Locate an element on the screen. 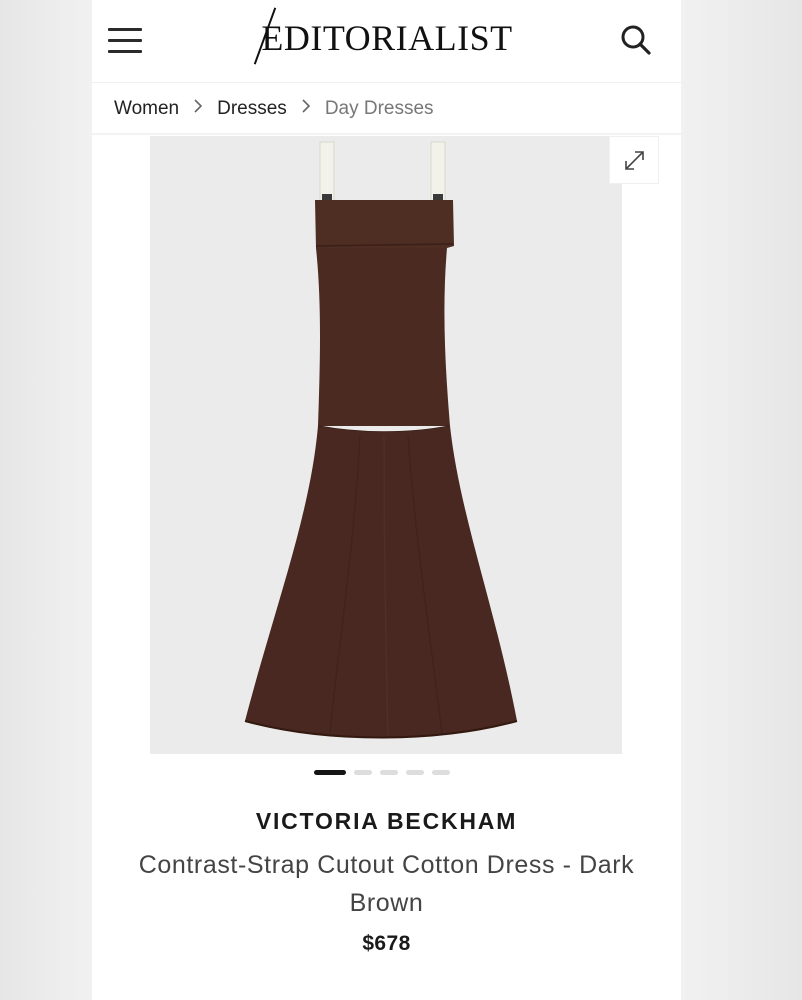 Image resolution: width=802 pixels, height=1000 pixels. site-header: EDITORIALIST is located at coordinates (386, 41).